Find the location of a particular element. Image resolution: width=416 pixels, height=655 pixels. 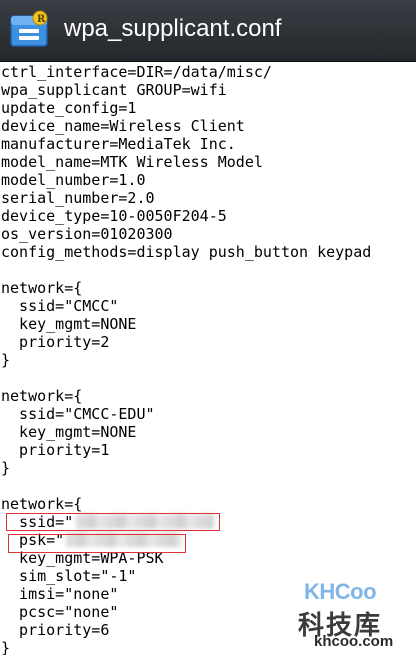

code-line: wpa_supplicant GROUP=wifi is located at coordinates (114, 90).